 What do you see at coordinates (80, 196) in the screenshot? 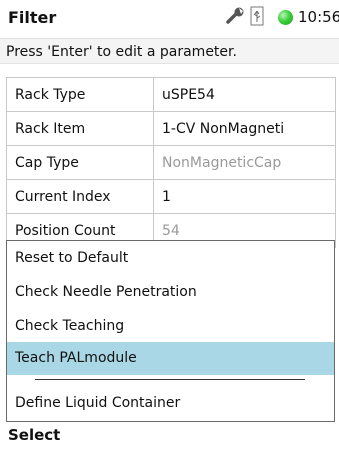
I see `param-label: Current Index` at bounding box center [80, 196].